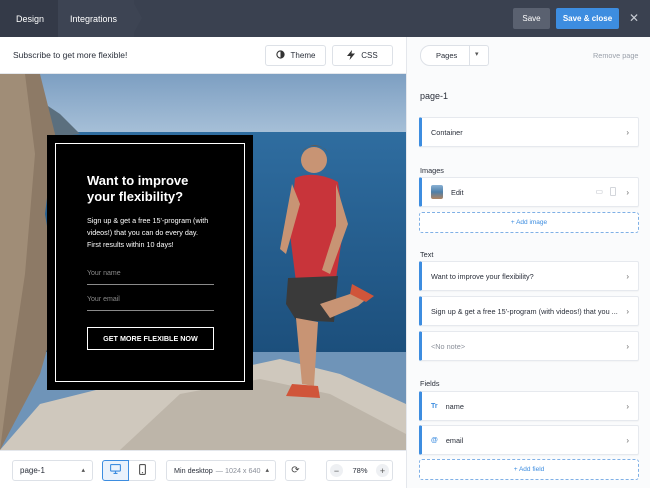  I want to click on field-label: email, so click(454, 440).